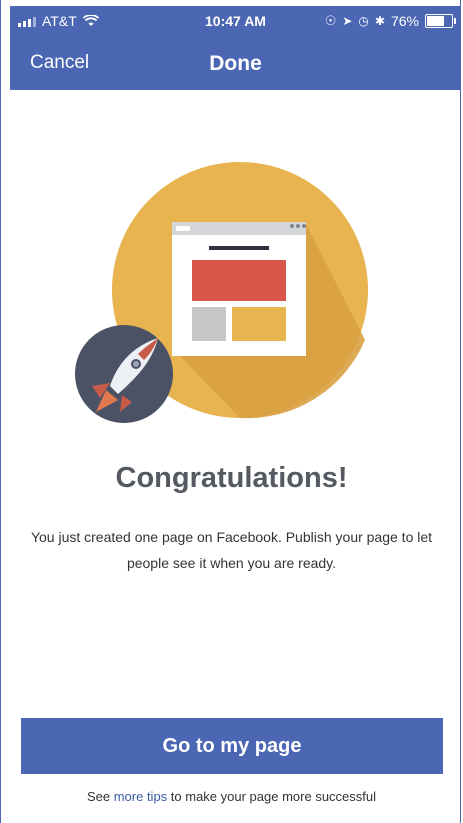 The width and height of the screenshot is (463, 823). What do you see at coordinates (363, 21) in the screenshot?
I see `alarm-icon: ◷` at bounding box center [363, 21].